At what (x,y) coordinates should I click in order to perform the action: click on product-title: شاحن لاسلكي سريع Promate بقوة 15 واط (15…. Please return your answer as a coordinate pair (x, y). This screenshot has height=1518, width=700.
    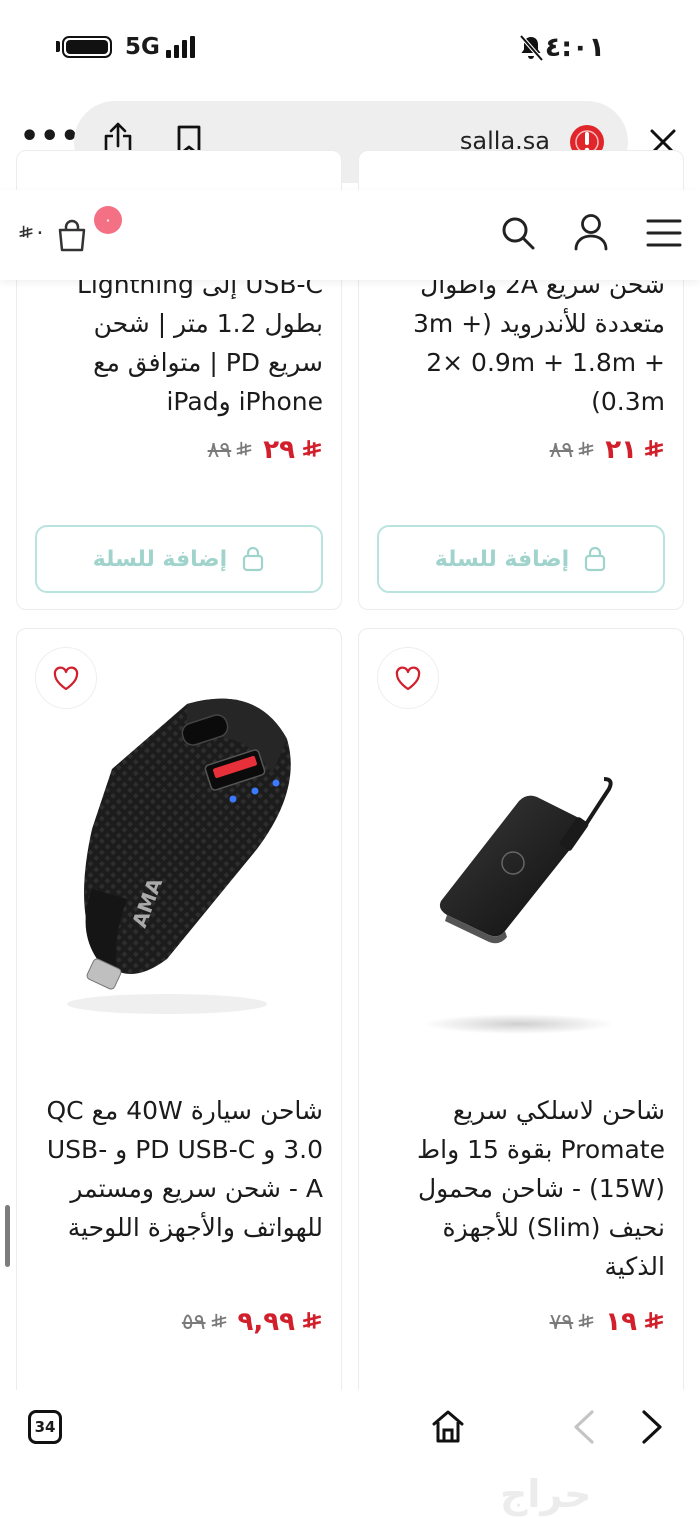
    Looking at the image, I should click on (520, 1188).